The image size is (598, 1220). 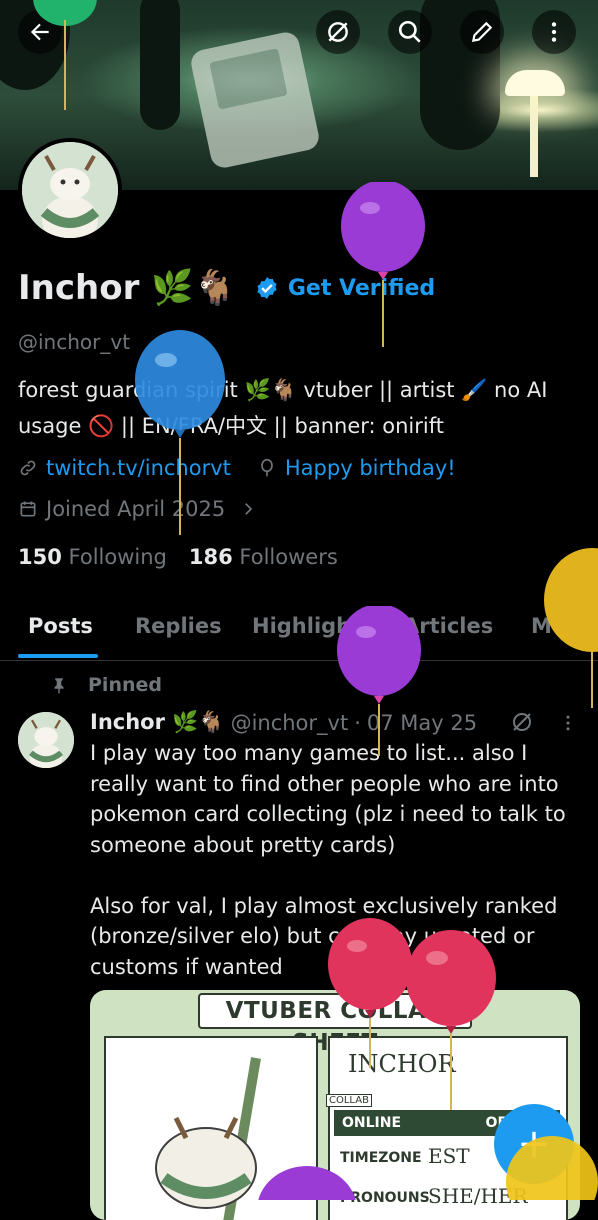 I want to click on back-button, so click(x=40, y=32).